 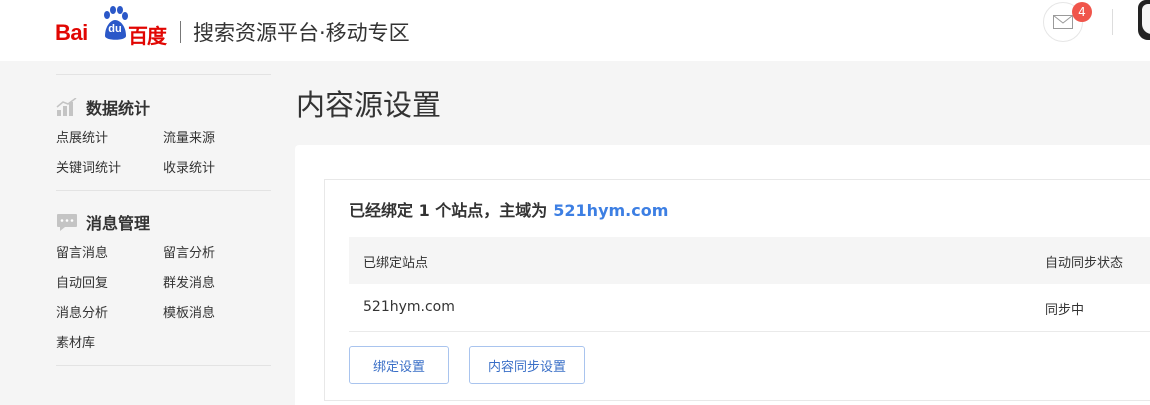 I want to click on content-sync-settings-button: 内容同步设置, so click(x=527, y=365).